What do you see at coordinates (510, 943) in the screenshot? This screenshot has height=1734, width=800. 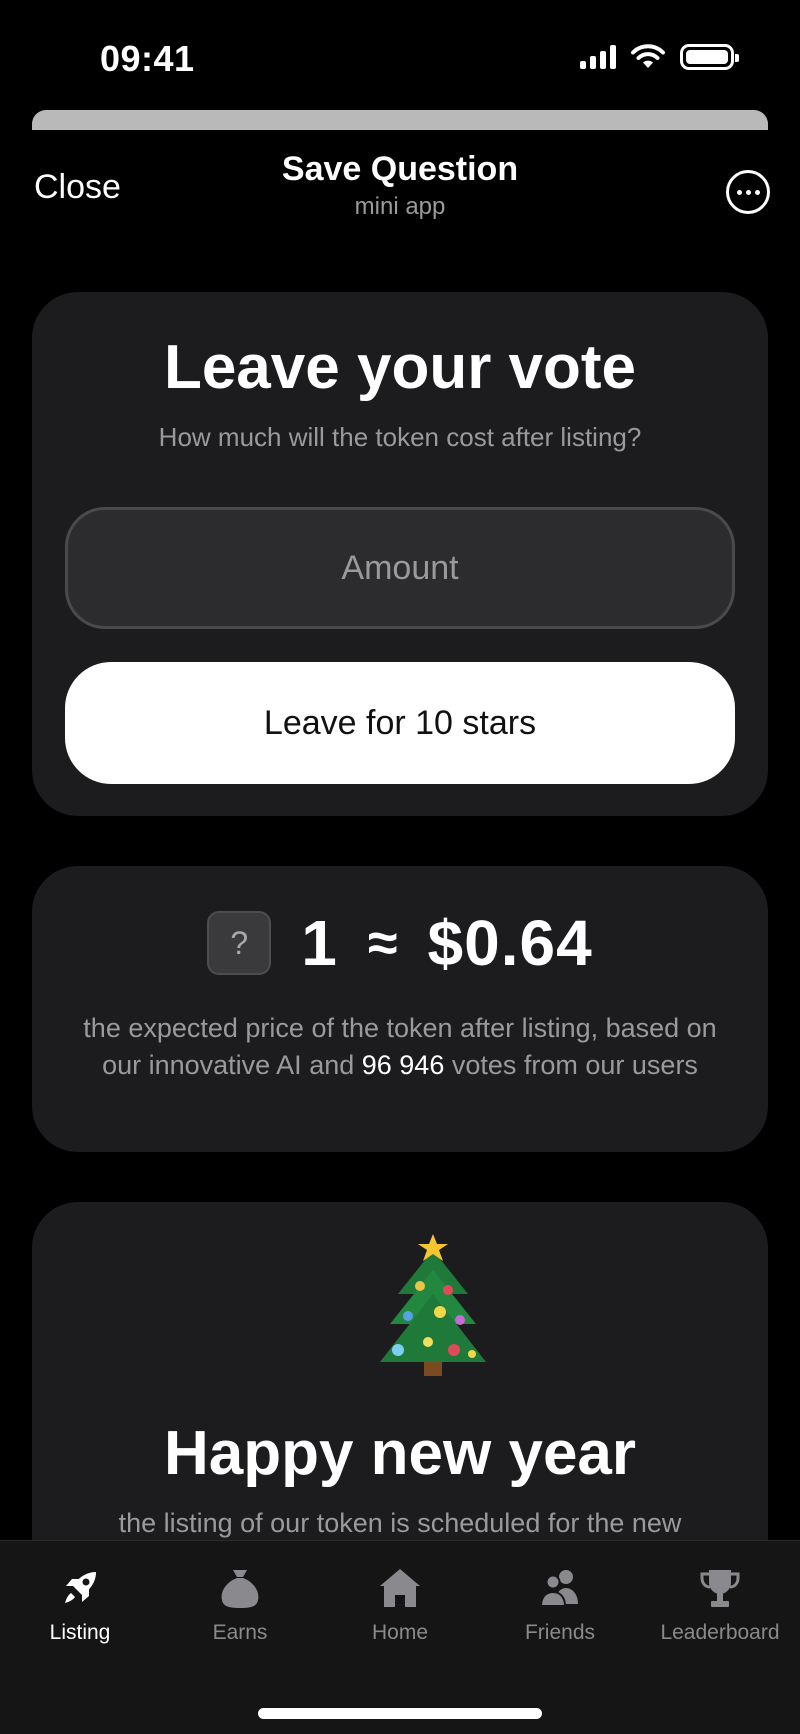 I see `expected-price: $0.64` at bounding box center [510, 943].